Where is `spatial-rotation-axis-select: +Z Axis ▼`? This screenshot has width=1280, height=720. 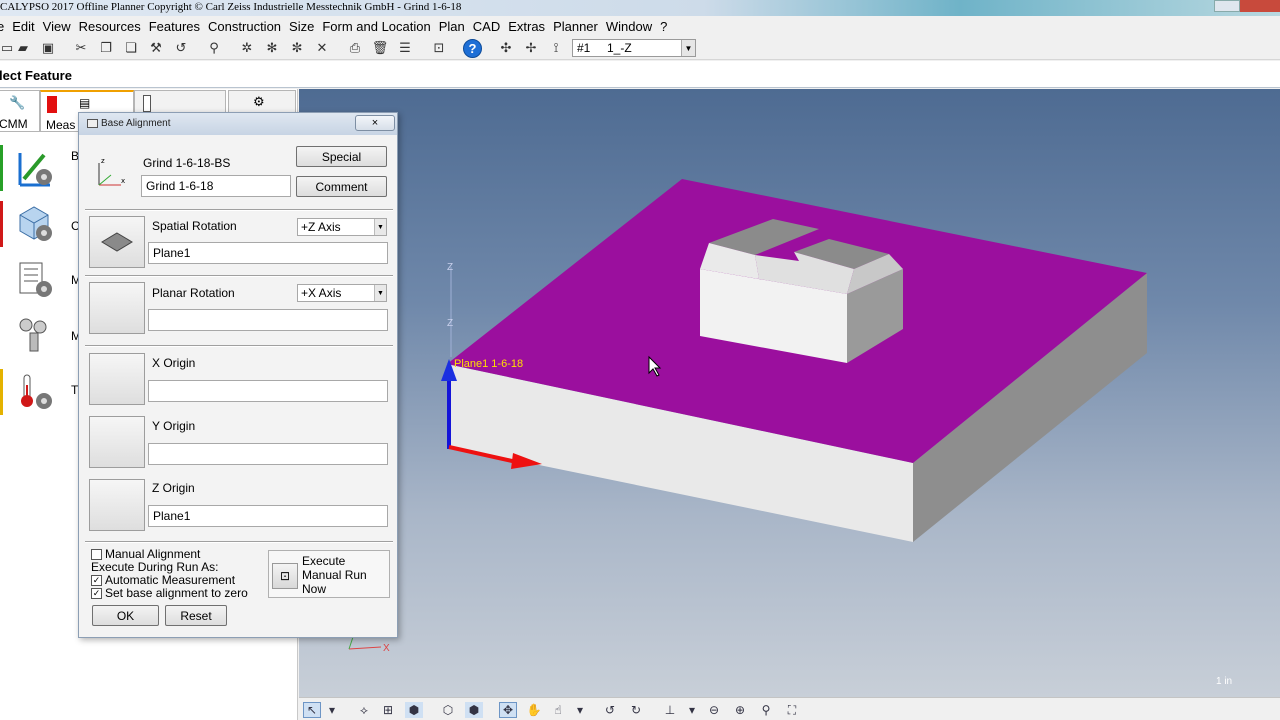
spatial-rotation-axis-select: +Z Axis ▼ is located at coordinates (342, 227).